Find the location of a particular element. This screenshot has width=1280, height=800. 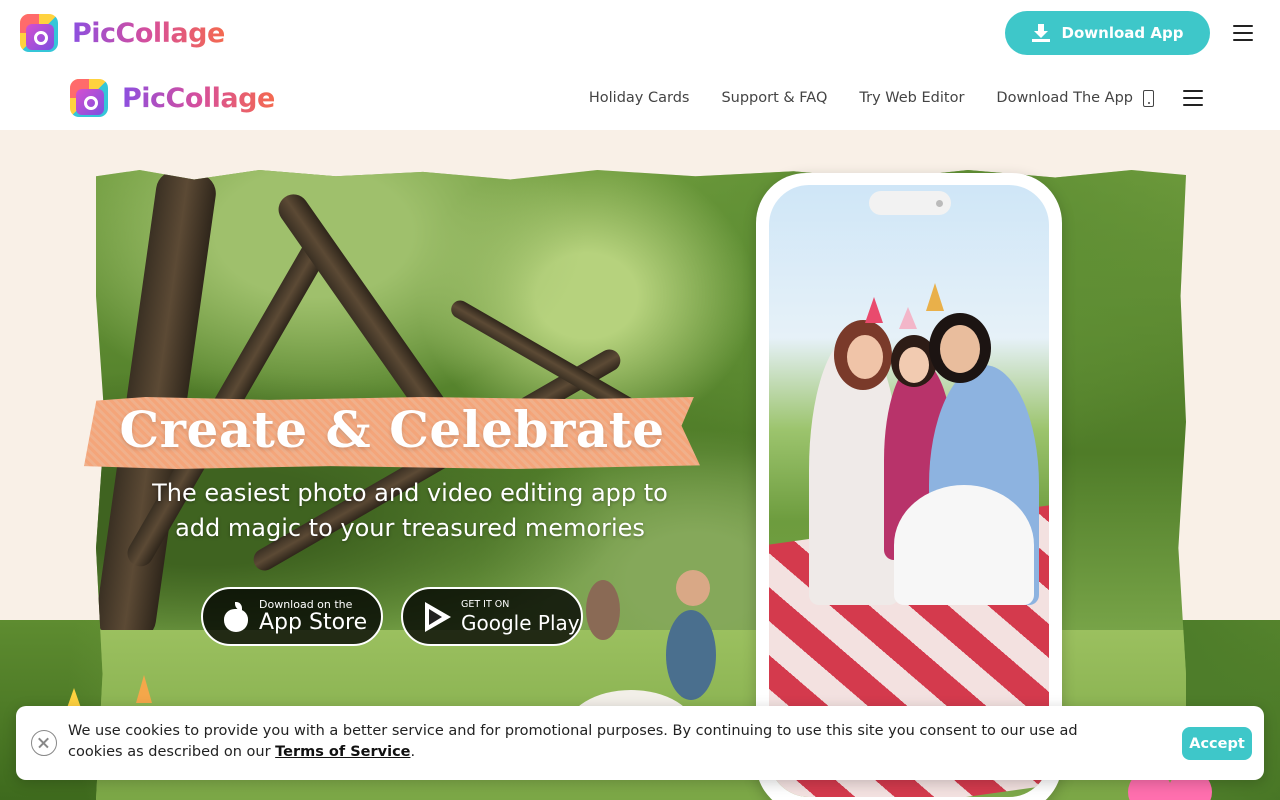

app-store-small: Download on the is located at coordinates (306, 604).